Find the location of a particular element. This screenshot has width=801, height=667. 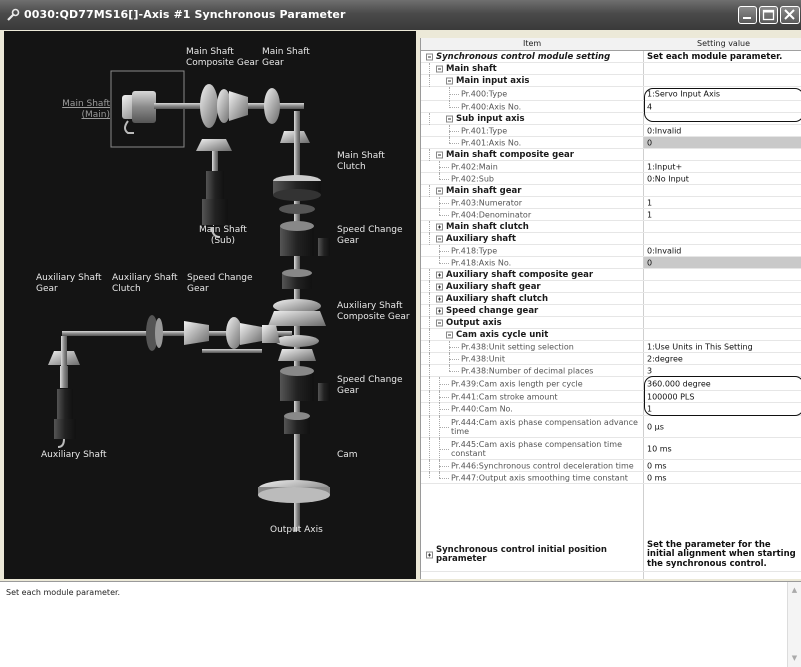

label-main-shaft-gear: Main Shaft Gear is located at coordinates (286, 57).